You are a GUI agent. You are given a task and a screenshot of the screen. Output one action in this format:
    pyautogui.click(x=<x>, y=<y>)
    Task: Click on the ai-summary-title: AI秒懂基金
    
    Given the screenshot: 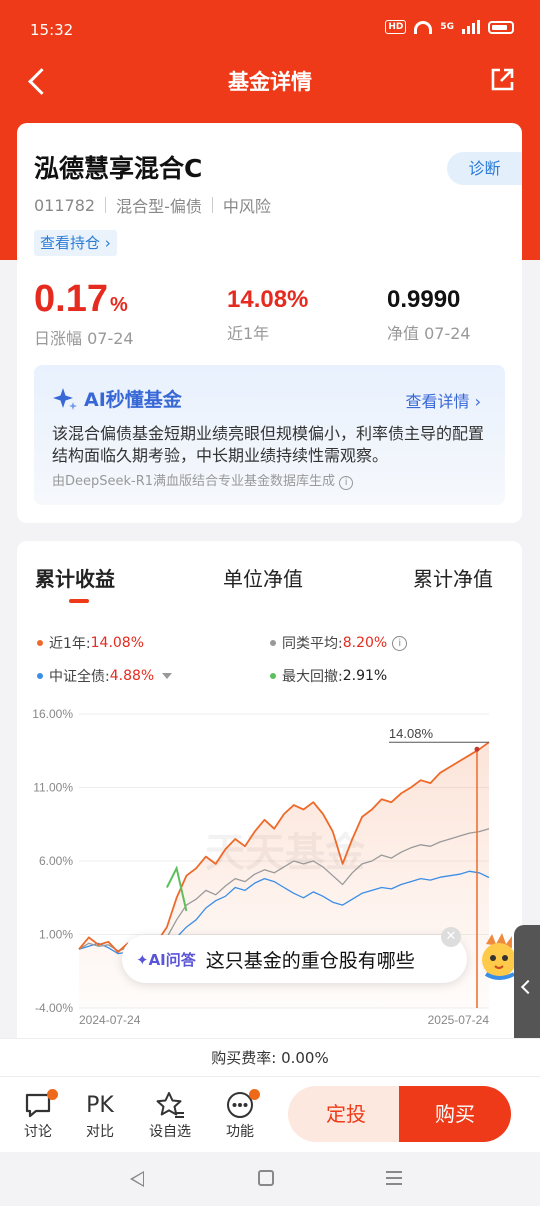 What is the action you would take?
    pyautogui.click(x=117, y=398)
    